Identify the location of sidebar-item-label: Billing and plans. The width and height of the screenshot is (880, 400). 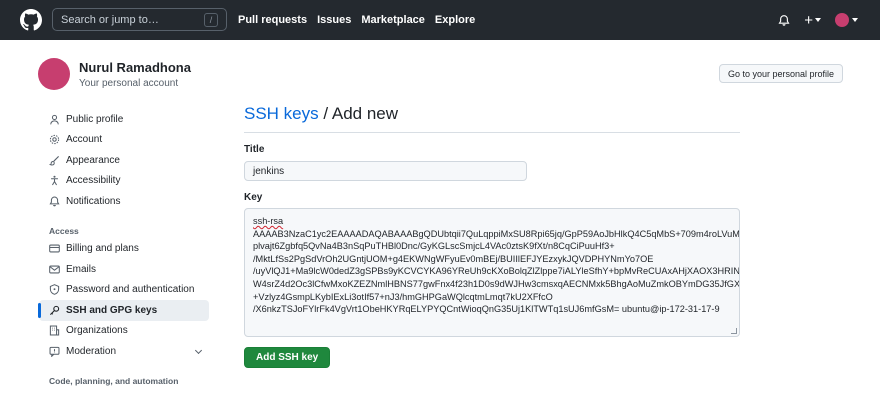
(102, 249).